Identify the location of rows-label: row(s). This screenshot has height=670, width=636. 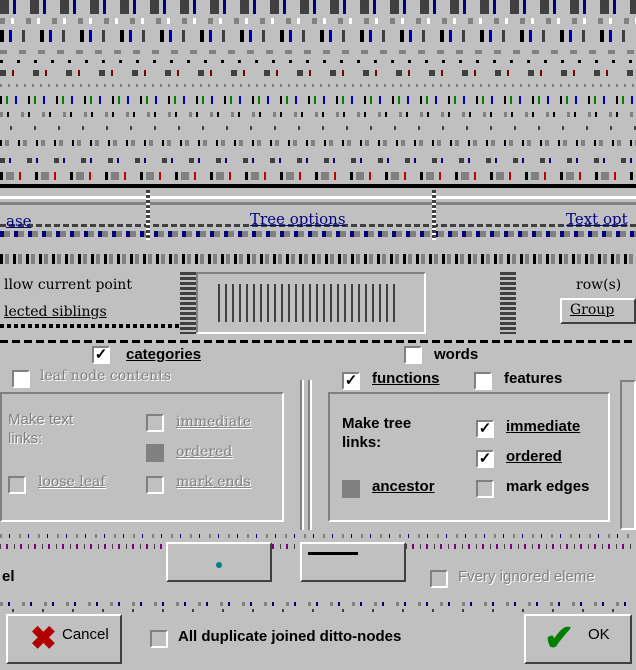
(599, 285).